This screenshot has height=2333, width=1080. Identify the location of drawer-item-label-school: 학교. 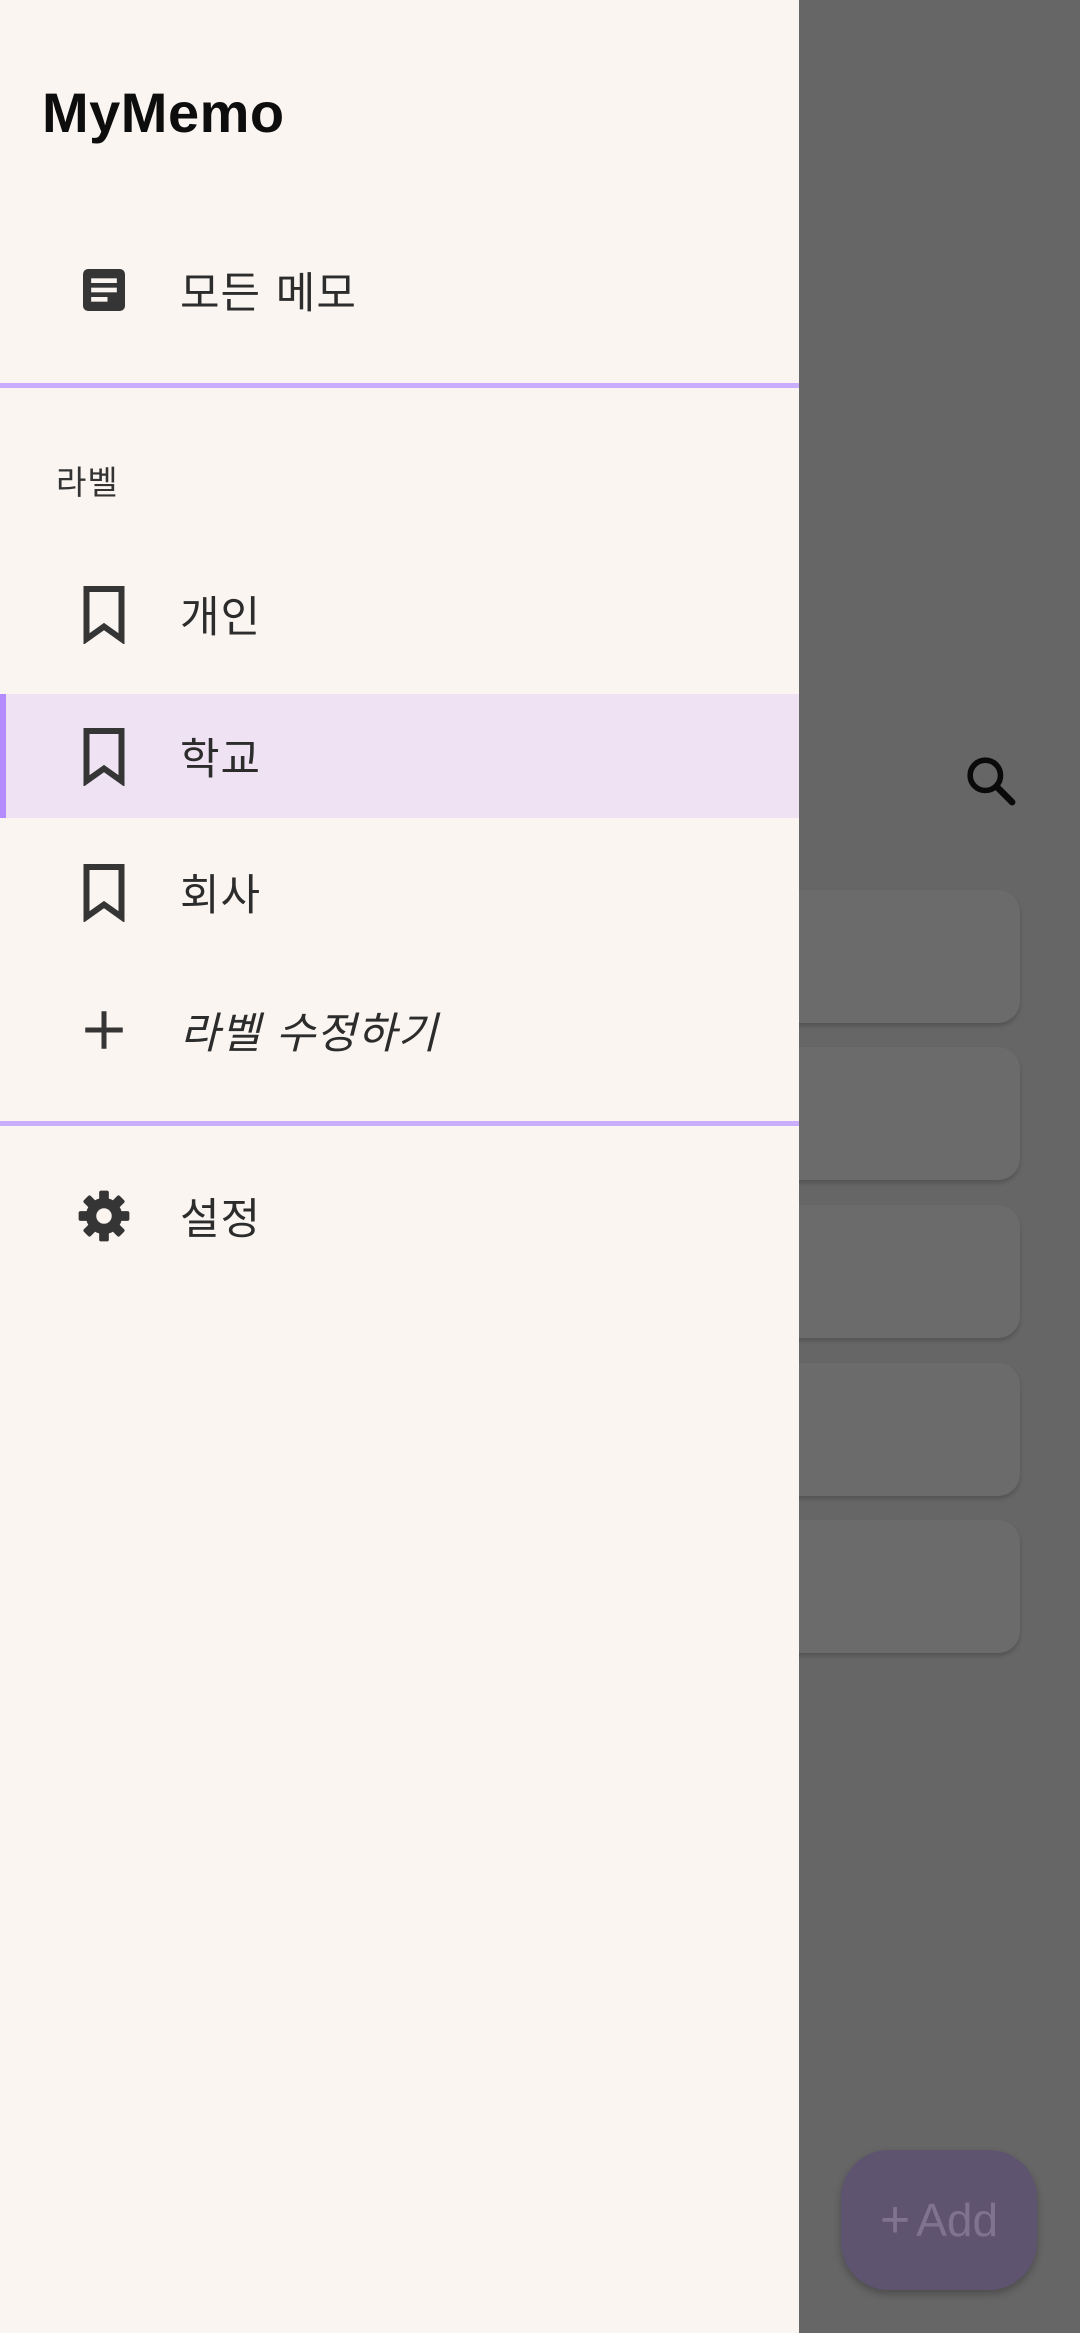
(399, 756).